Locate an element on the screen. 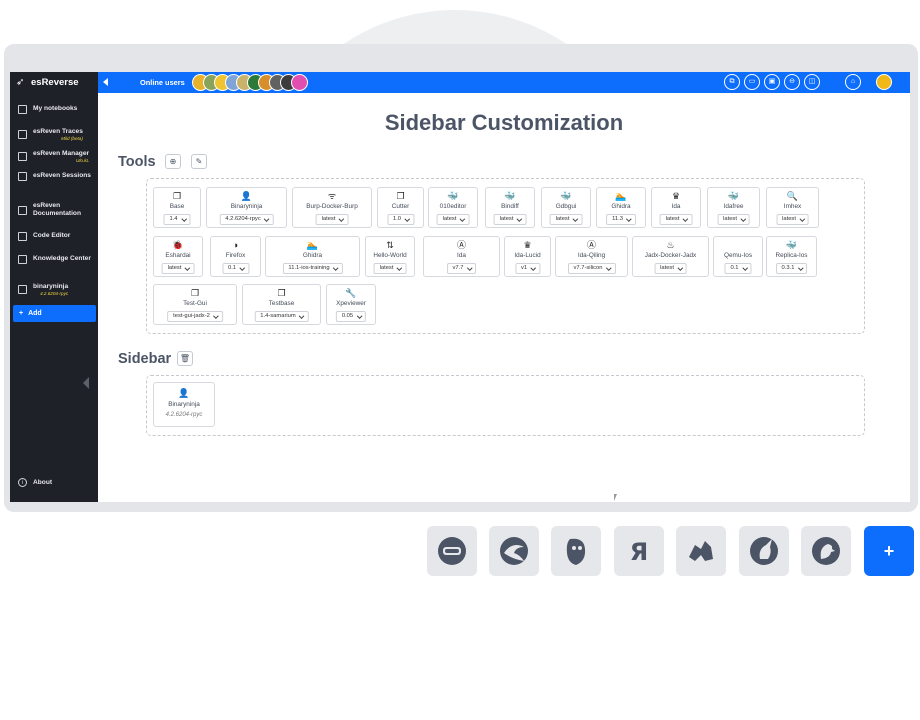 This screenshot has height=720, width=920. tool-version-select: 1.0 is located at coordinates (400, 219).